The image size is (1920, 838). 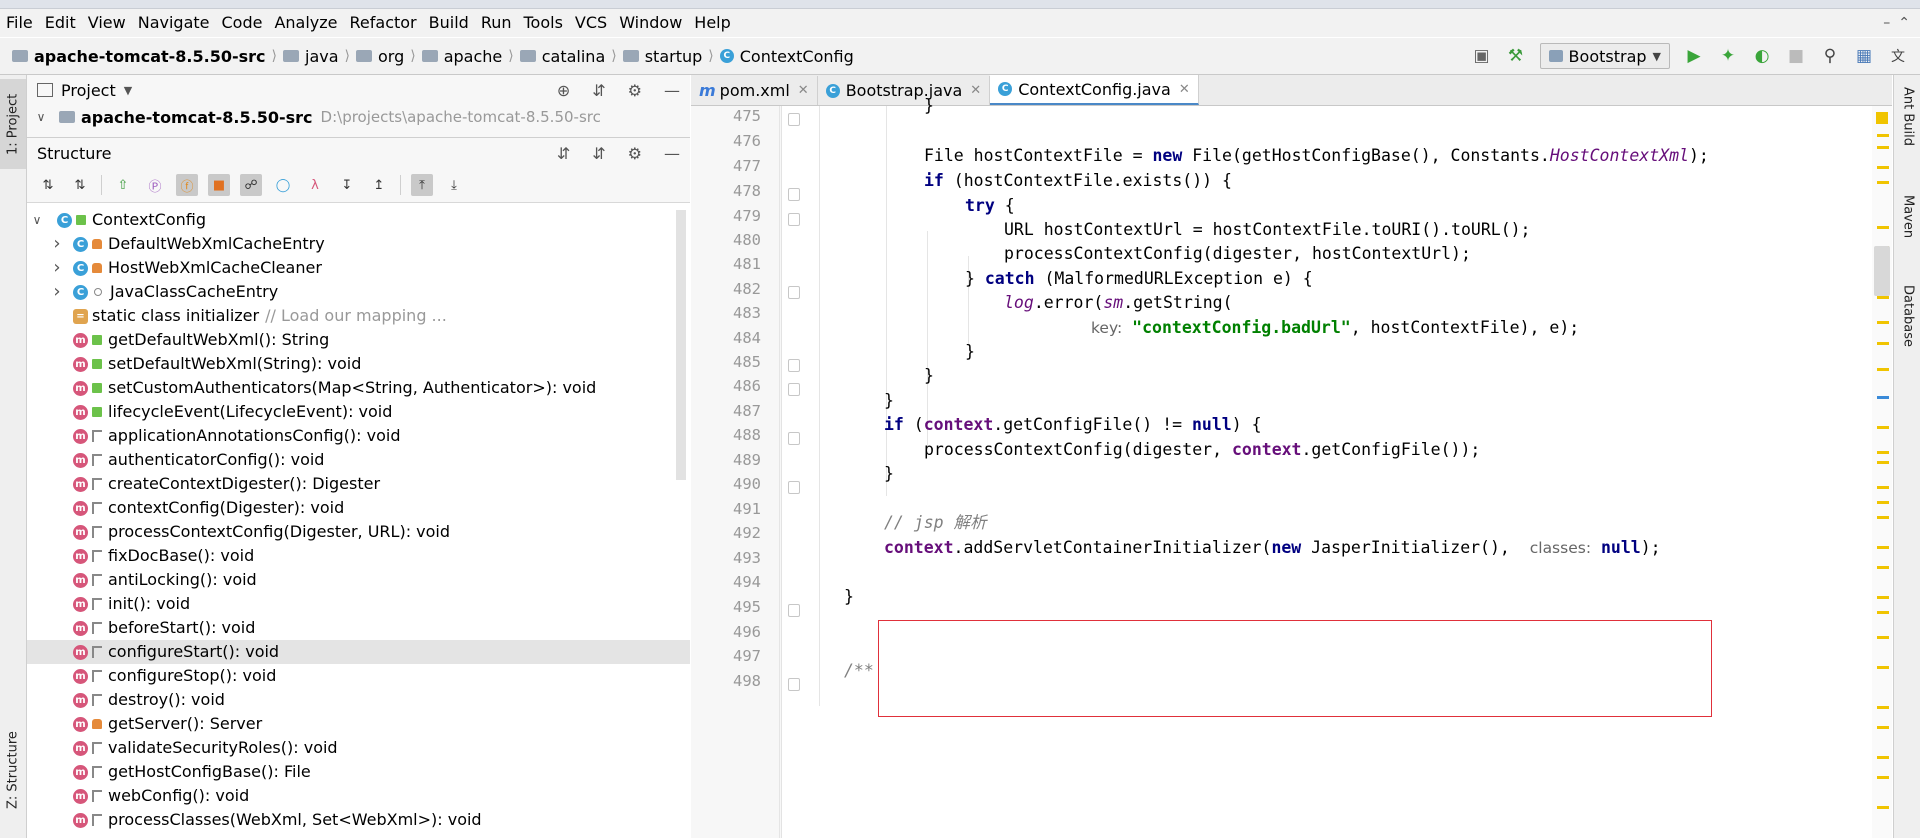 I want to click on structure-root-node: ∨ C ContextConfig, so click(x=358, y=220).